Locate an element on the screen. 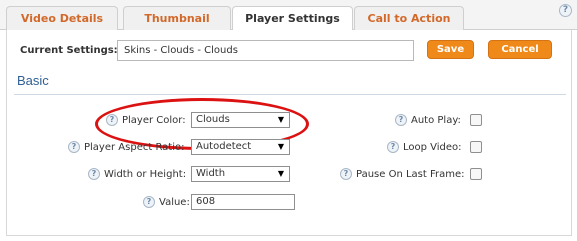 Image resolution: width=577 pixels, height=241 pixels. aspect-ratio-value: Autodetect is located at coordinates (224, 146).